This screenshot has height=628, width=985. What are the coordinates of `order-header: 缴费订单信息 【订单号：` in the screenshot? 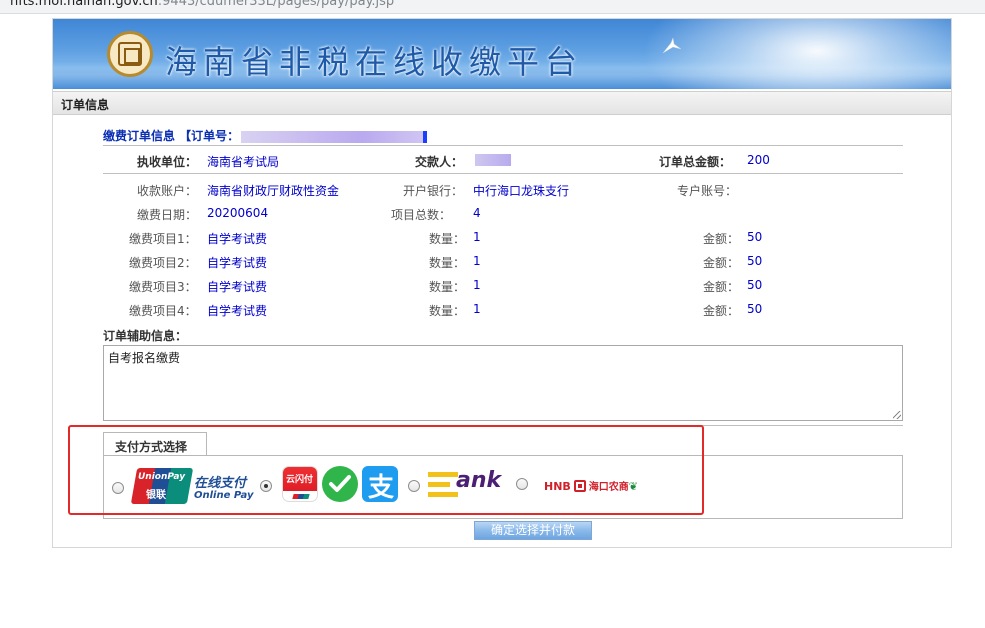 It's located at (265, 135).